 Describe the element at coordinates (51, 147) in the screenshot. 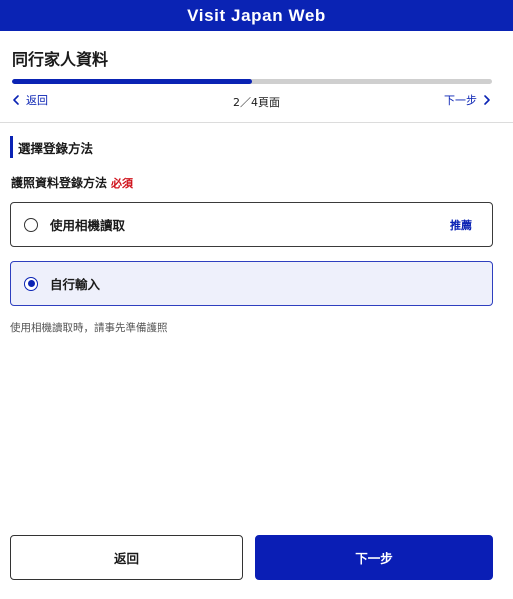

I see `section-heading: 選擇登錄方法` at that location.